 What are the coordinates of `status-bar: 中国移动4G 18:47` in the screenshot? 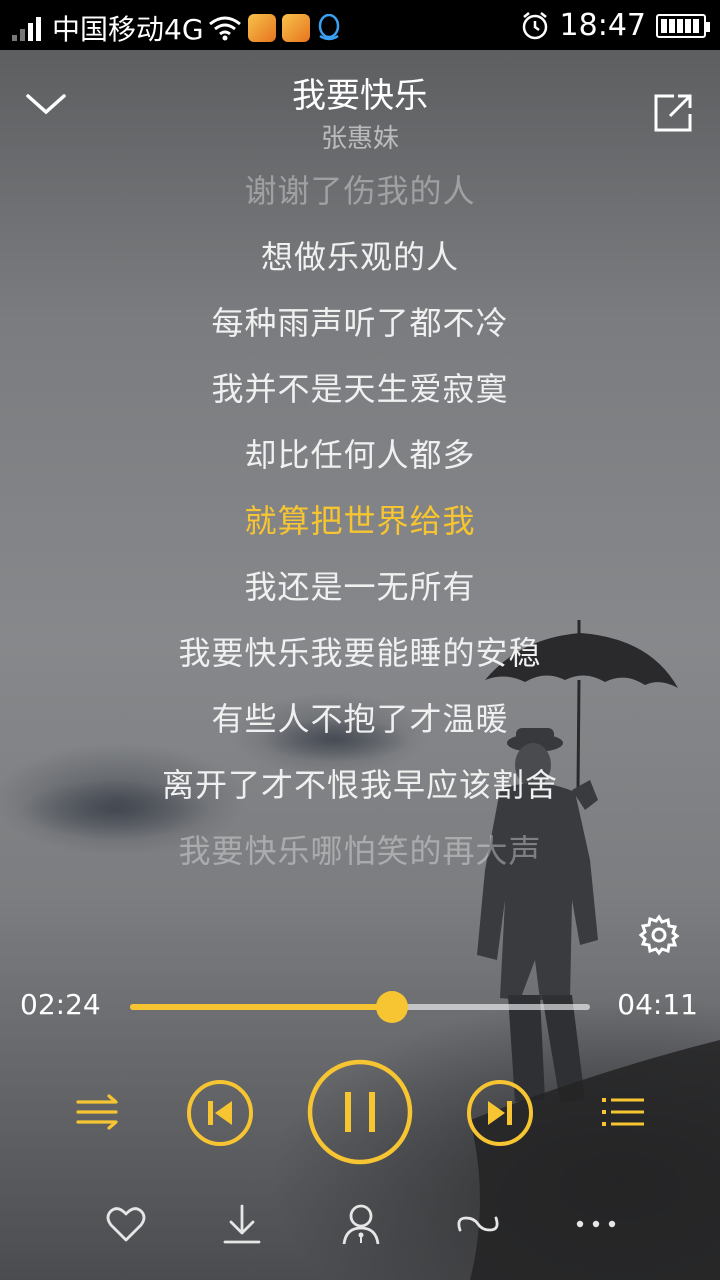 It's located at (360, 25).